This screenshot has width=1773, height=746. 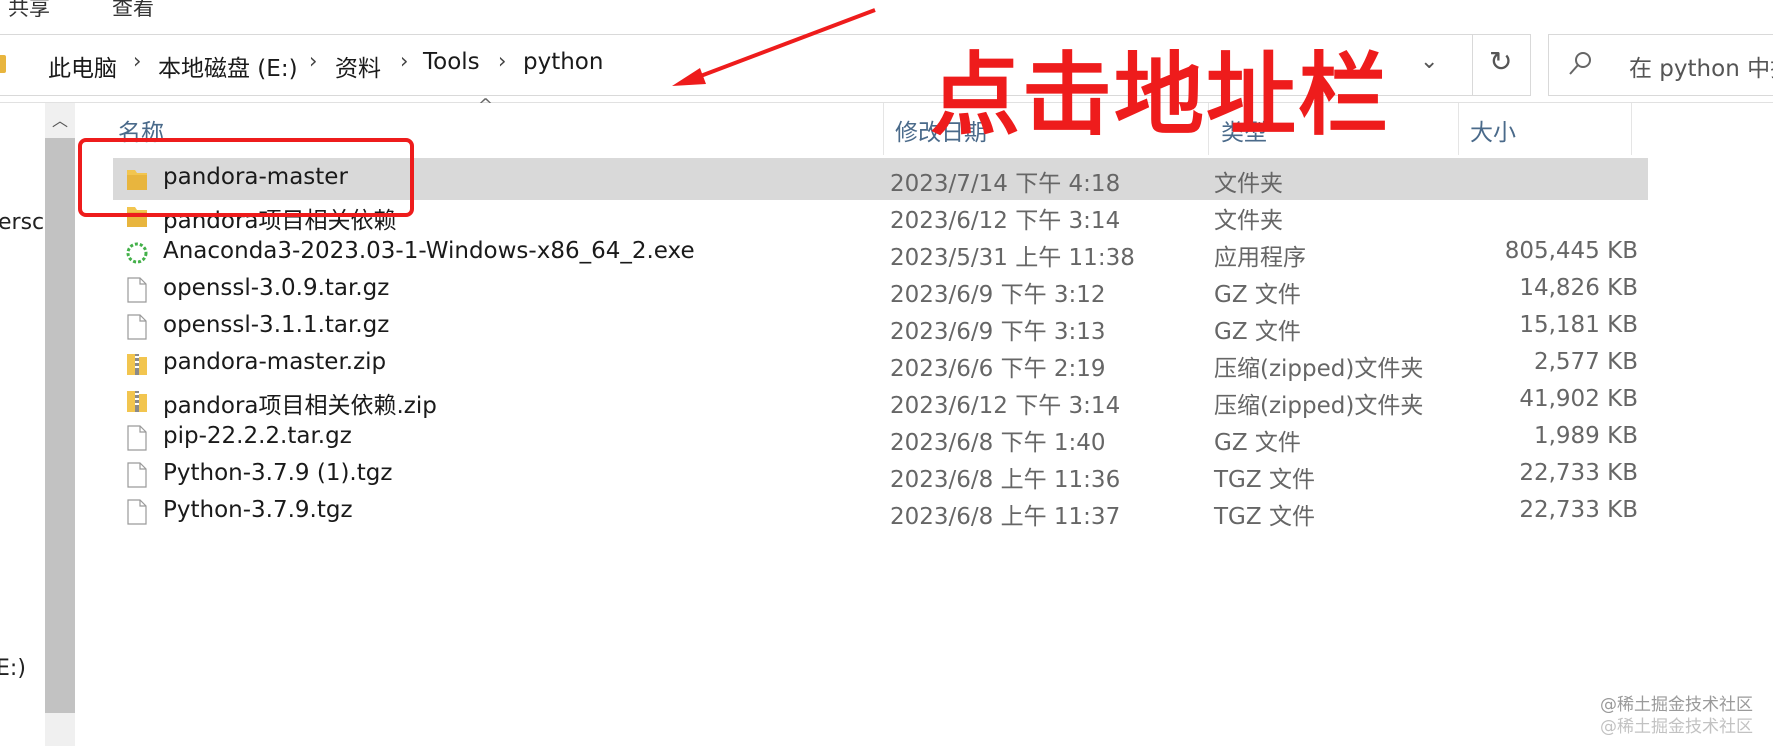 I want to click on search-field: 在 python 中搜索, so click(x=1660, y=65).